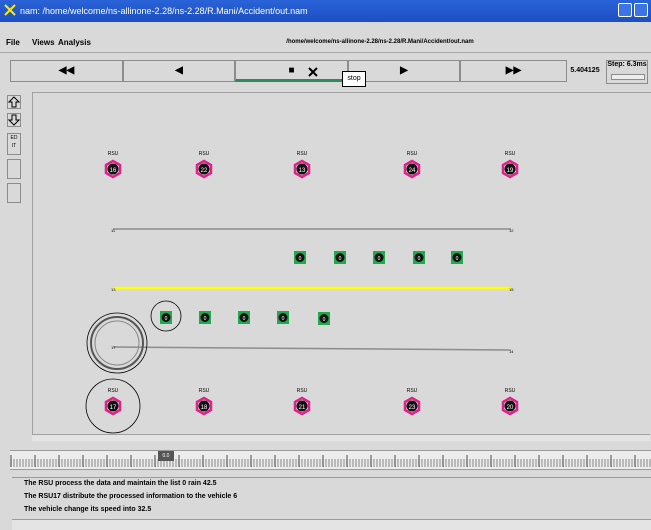  I want to click on zoom-in-button, so click(14, 102).